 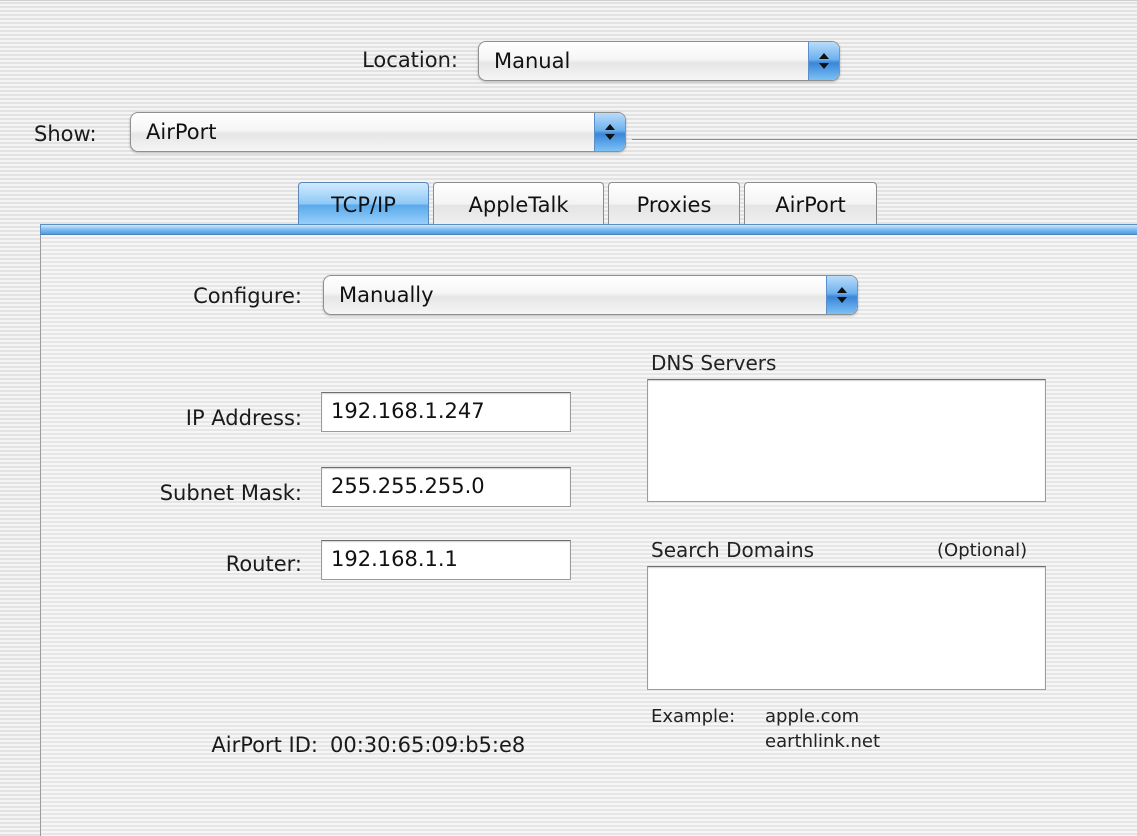 What do you see at coordinates (65, 134) in the screenshot?
I see `show-label: Show:` at bounding box center [65, 134].